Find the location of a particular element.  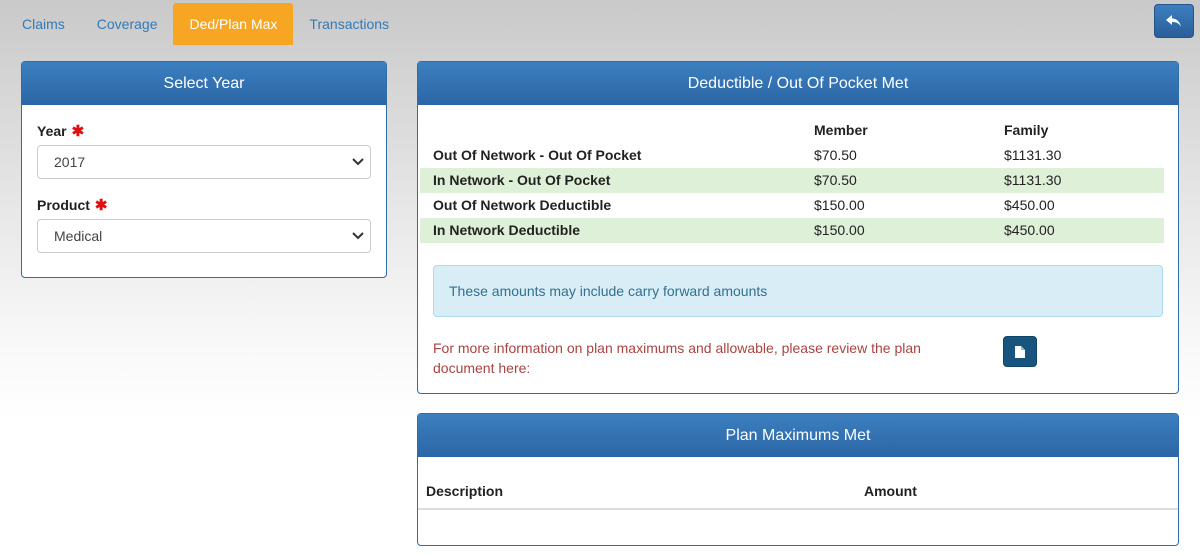

plan-document-button is located at coordinates (1020, 351).